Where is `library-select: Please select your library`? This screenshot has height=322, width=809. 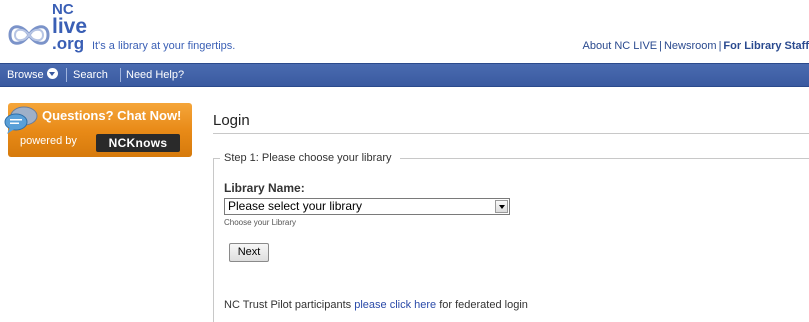 library-select: Please select your library is located at coordinates (367, 206).